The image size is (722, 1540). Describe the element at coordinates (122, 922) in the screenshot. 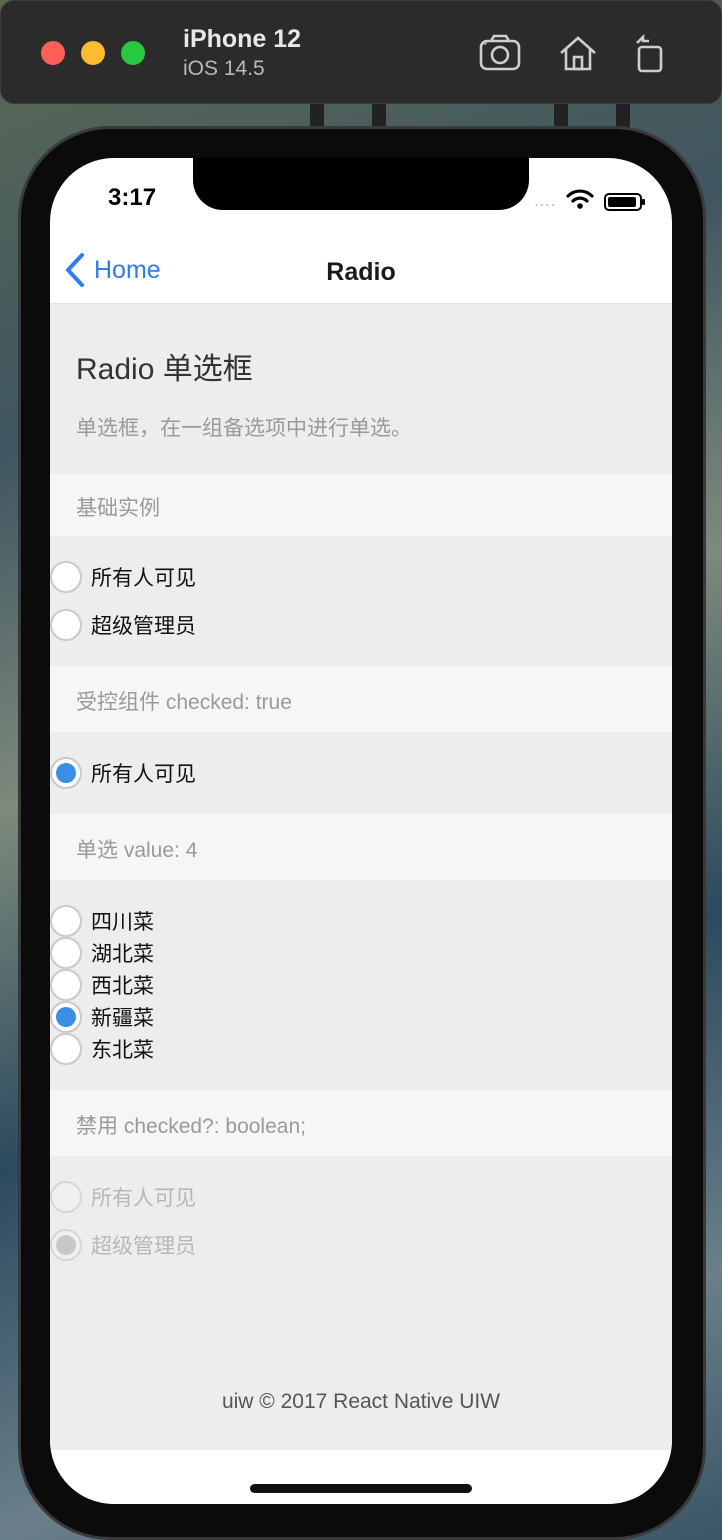

I see `radio-label: 四川菜` at that location.